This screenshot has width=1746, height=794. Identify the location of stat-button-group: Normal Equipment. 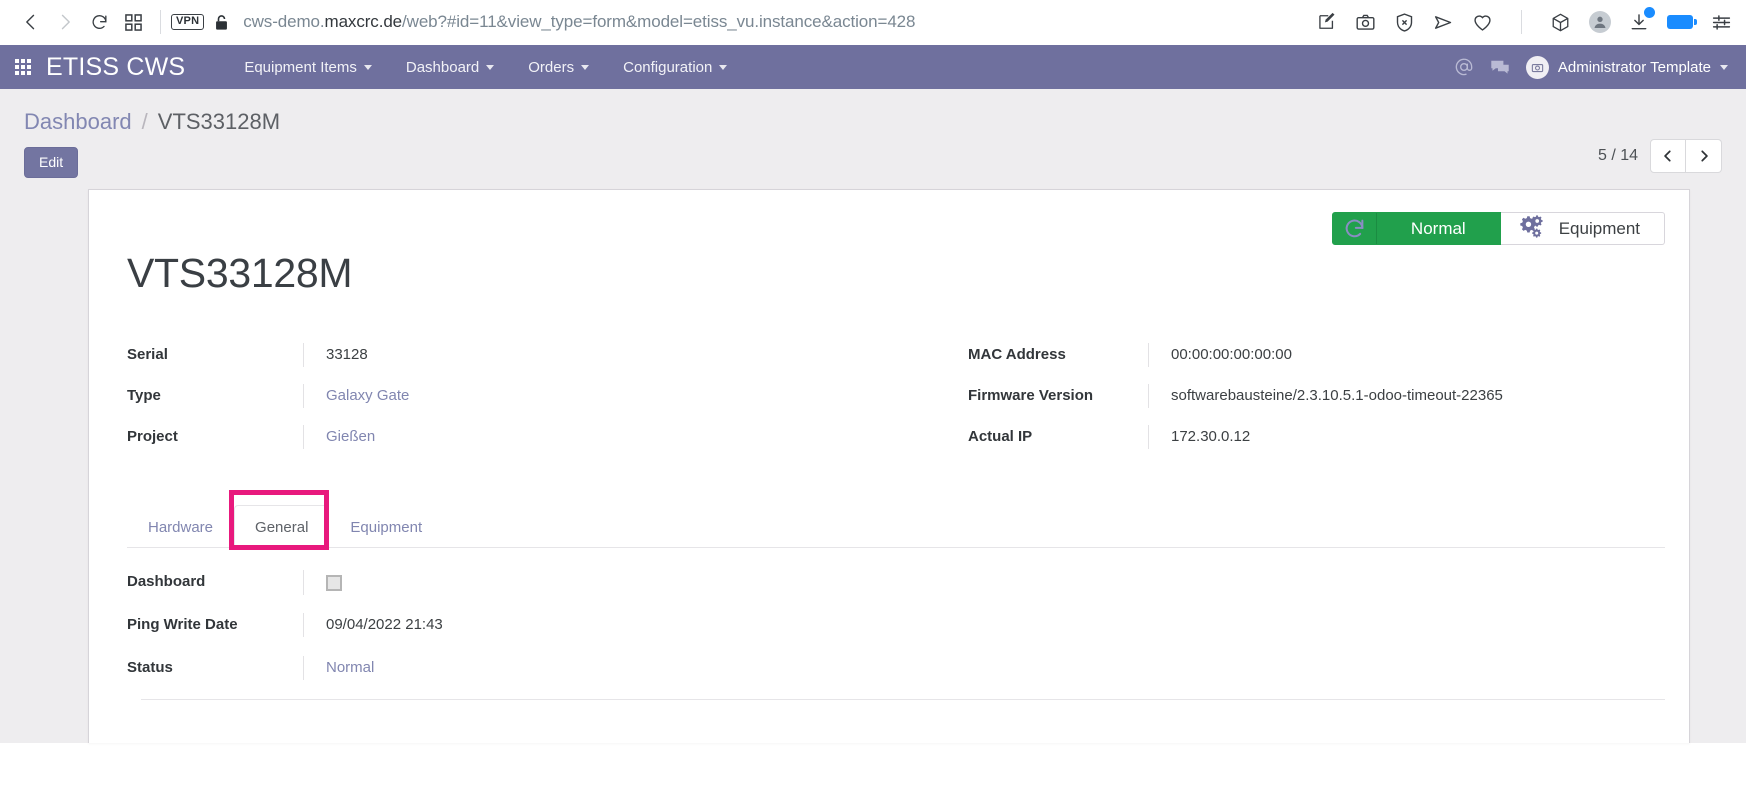
(1498, 228).